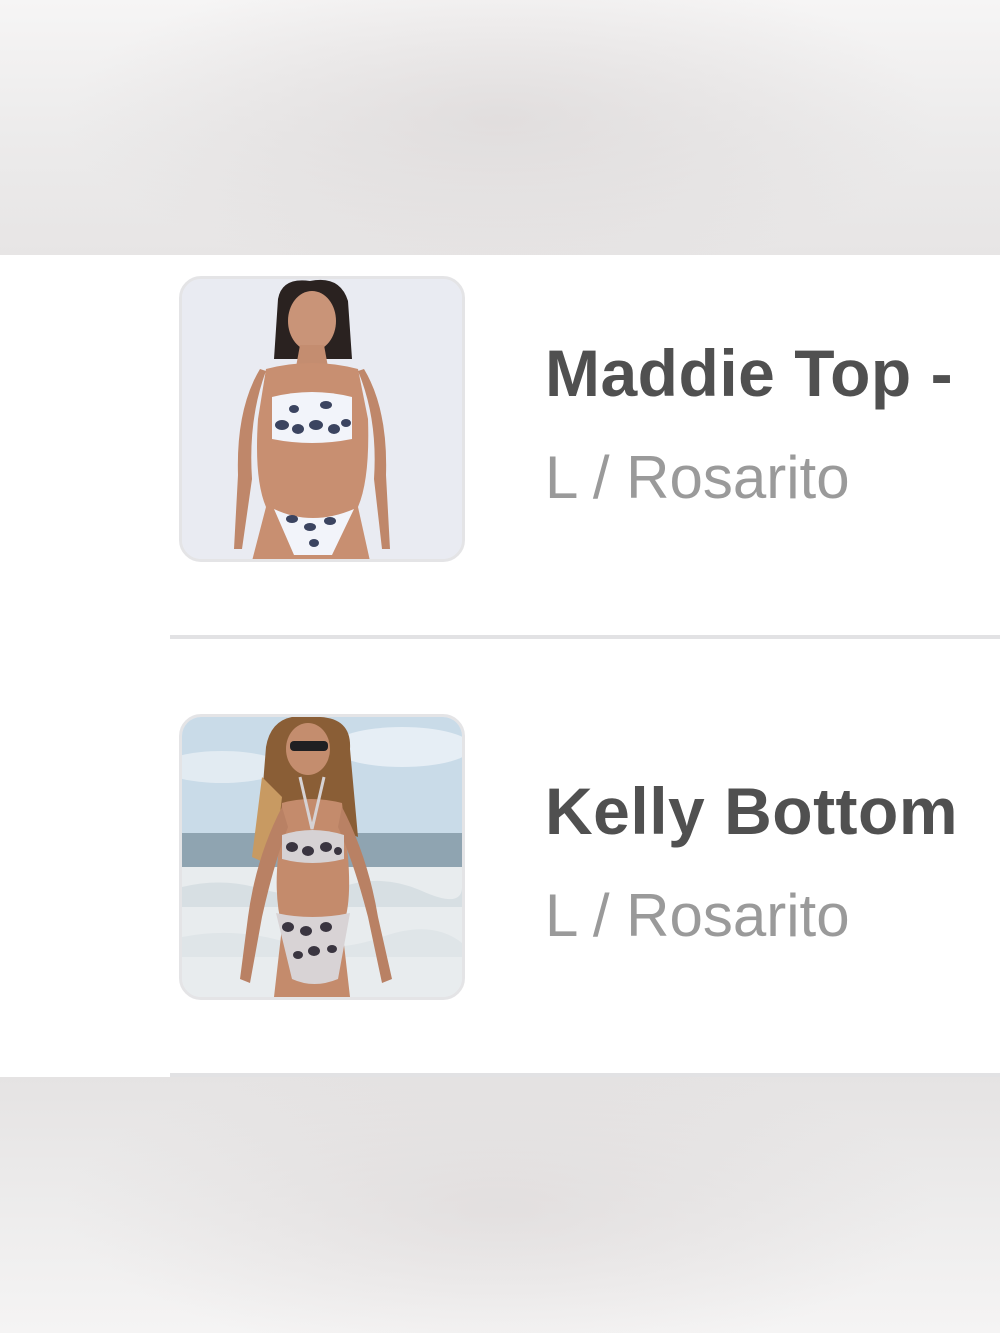 The width and height of the screenshot is (1000, 1333). What do you see at coordinates (751, 811) in the screenshot?
I see `product-title: Kelly Bottom` at bounding box center [751, 811].